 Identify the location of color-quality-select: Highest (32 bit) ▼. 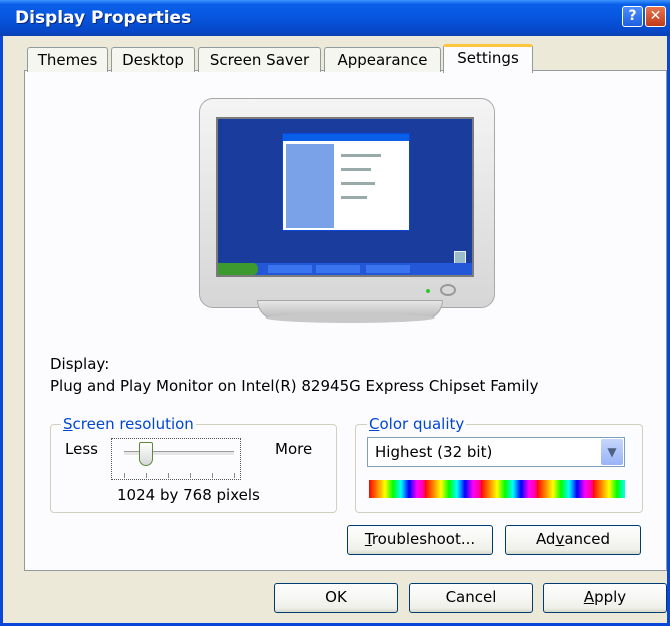
(496, 452).